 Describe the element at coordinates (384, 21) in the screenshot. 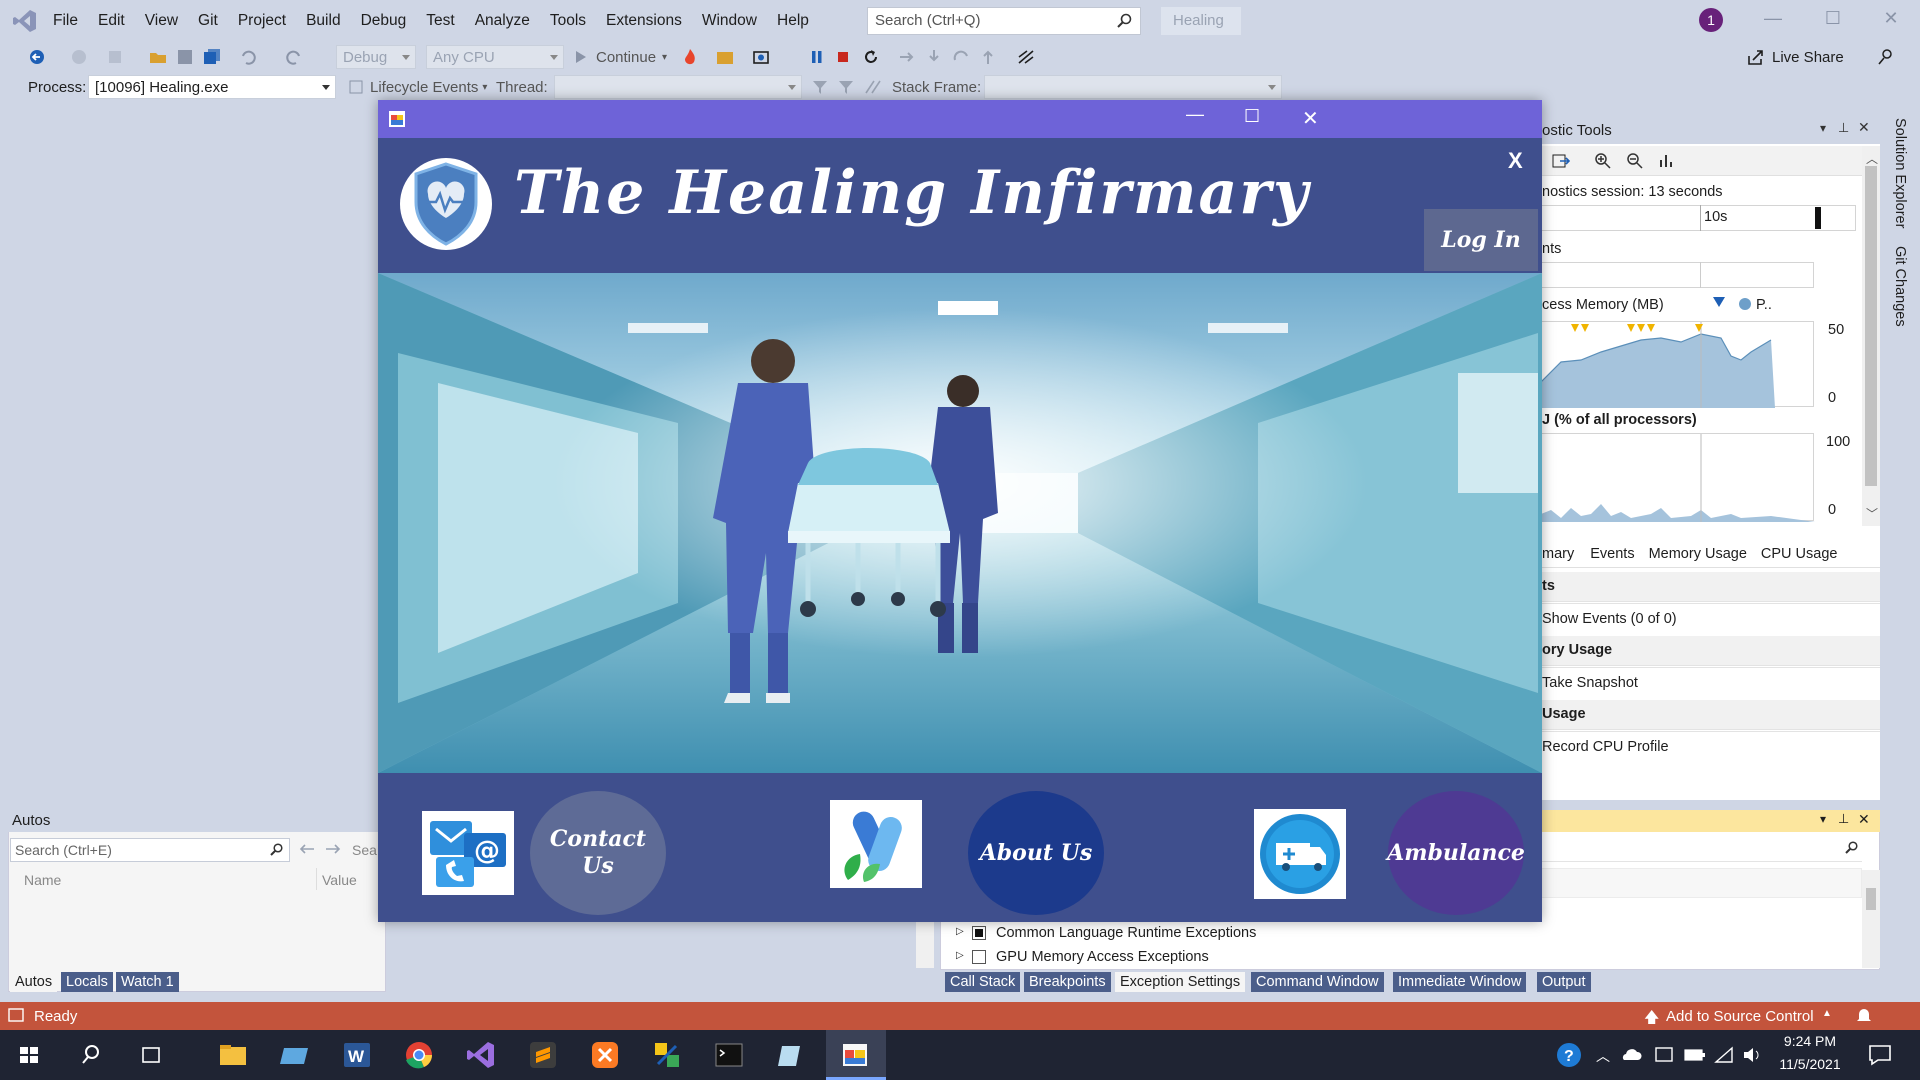

I see `menu-debug: Debug` at that location.